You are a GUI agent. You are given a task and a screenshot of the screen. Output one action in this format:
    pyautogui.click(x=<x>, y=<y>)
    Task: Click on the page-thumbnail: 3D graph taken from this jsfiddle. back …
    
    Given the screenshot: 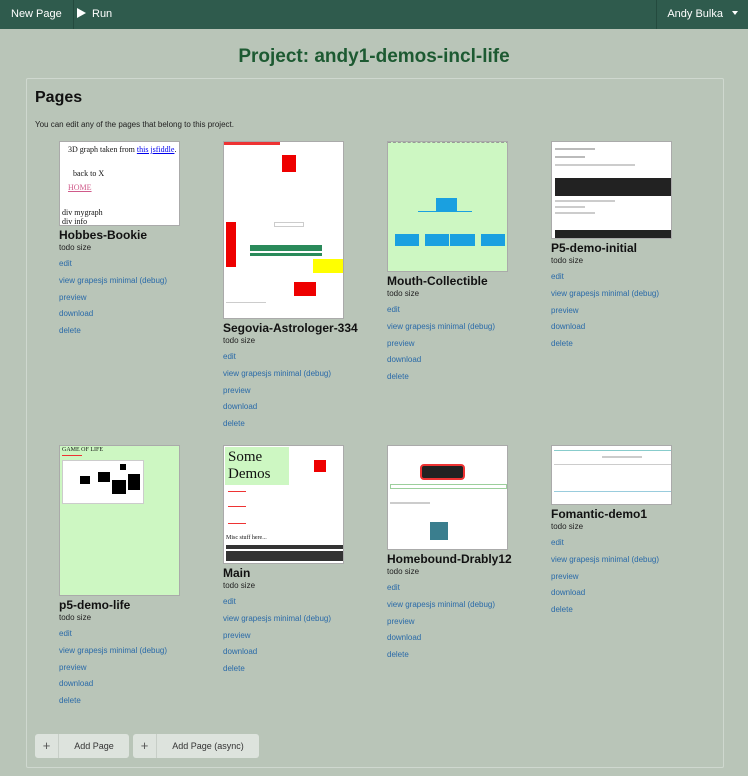 What is the action you would take?
    pyautogui.click(x=119, y=183)
    